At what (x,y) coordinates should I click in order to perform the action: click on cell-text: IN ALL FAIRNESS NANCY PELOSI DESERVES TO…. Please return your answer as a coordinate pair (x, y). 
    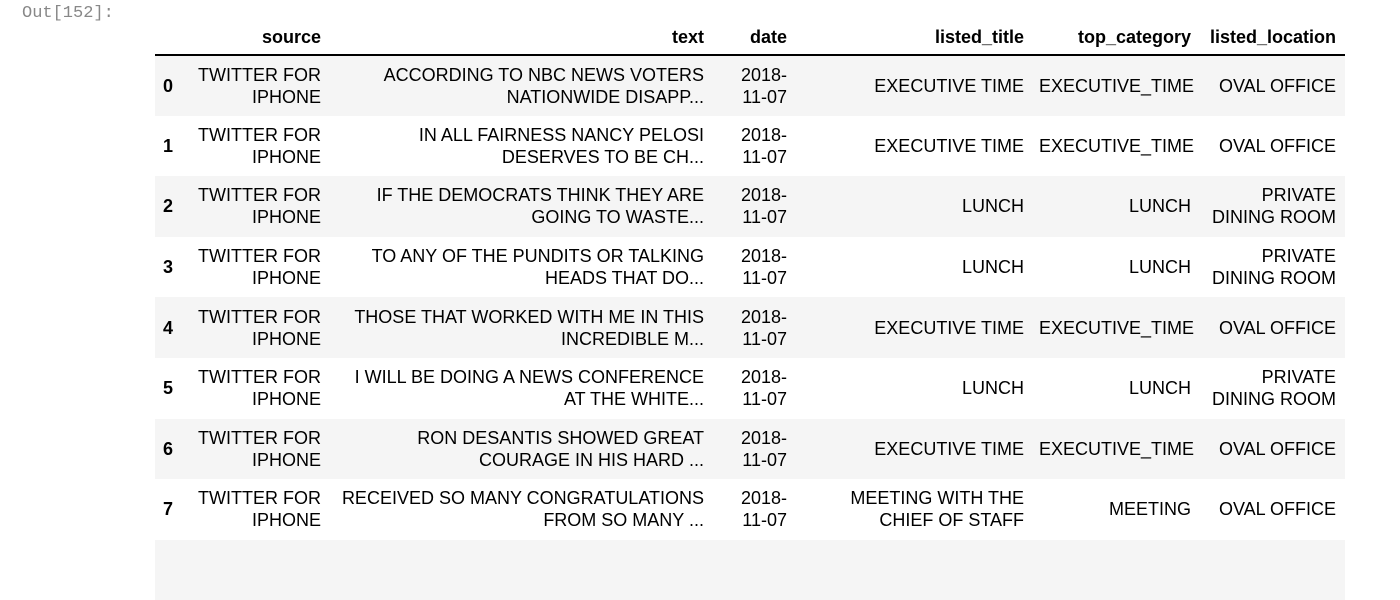
    Looking at the image, I should click on (561, 145).